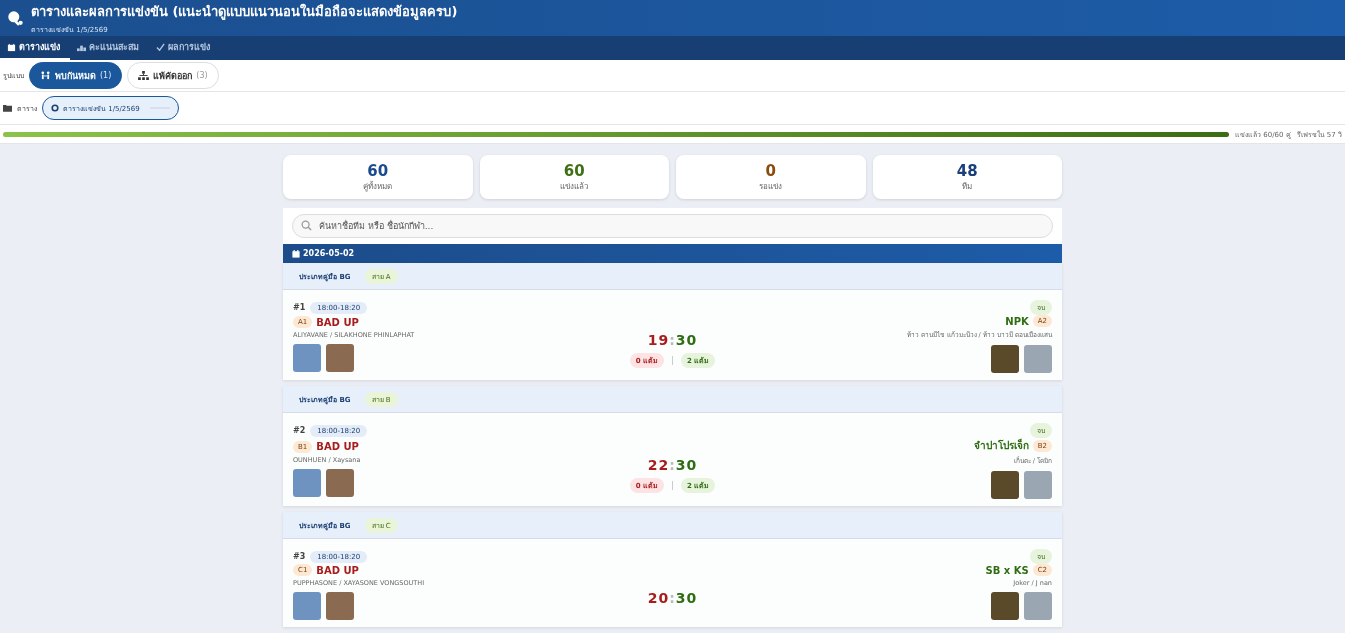  I want to click on search-icon, so click(306, 225).